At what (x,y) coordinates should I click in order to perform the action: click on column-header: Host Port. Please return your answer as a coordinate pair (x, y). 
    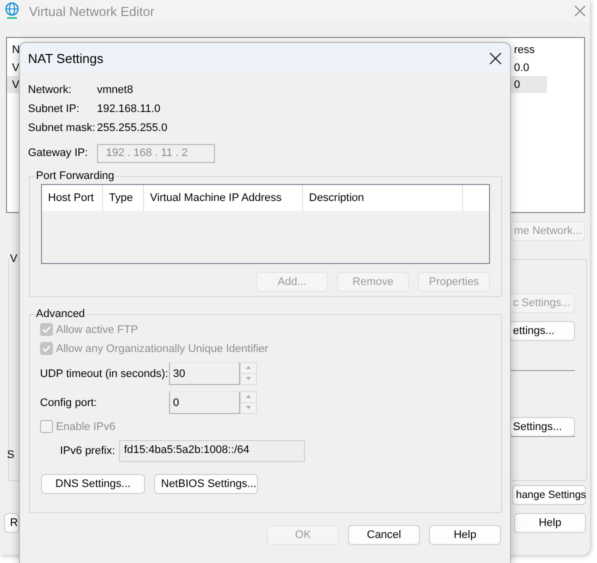
    Looking at the image, I should click on (72, 198).